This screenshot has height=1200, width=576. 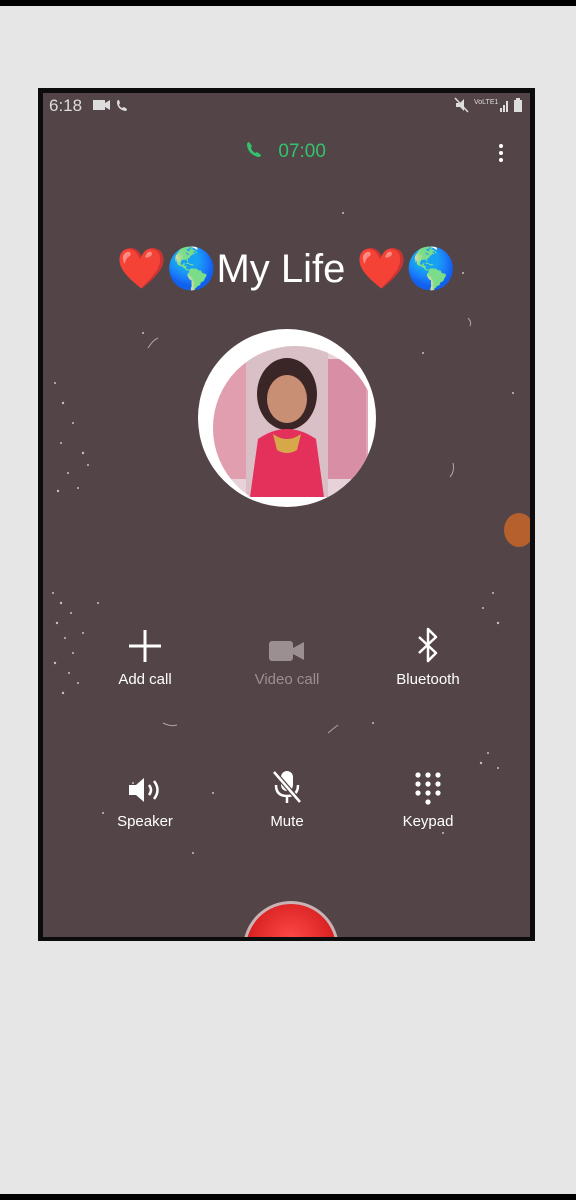 I want to click on video-call-button: Video call, so click(x=287, y=653).